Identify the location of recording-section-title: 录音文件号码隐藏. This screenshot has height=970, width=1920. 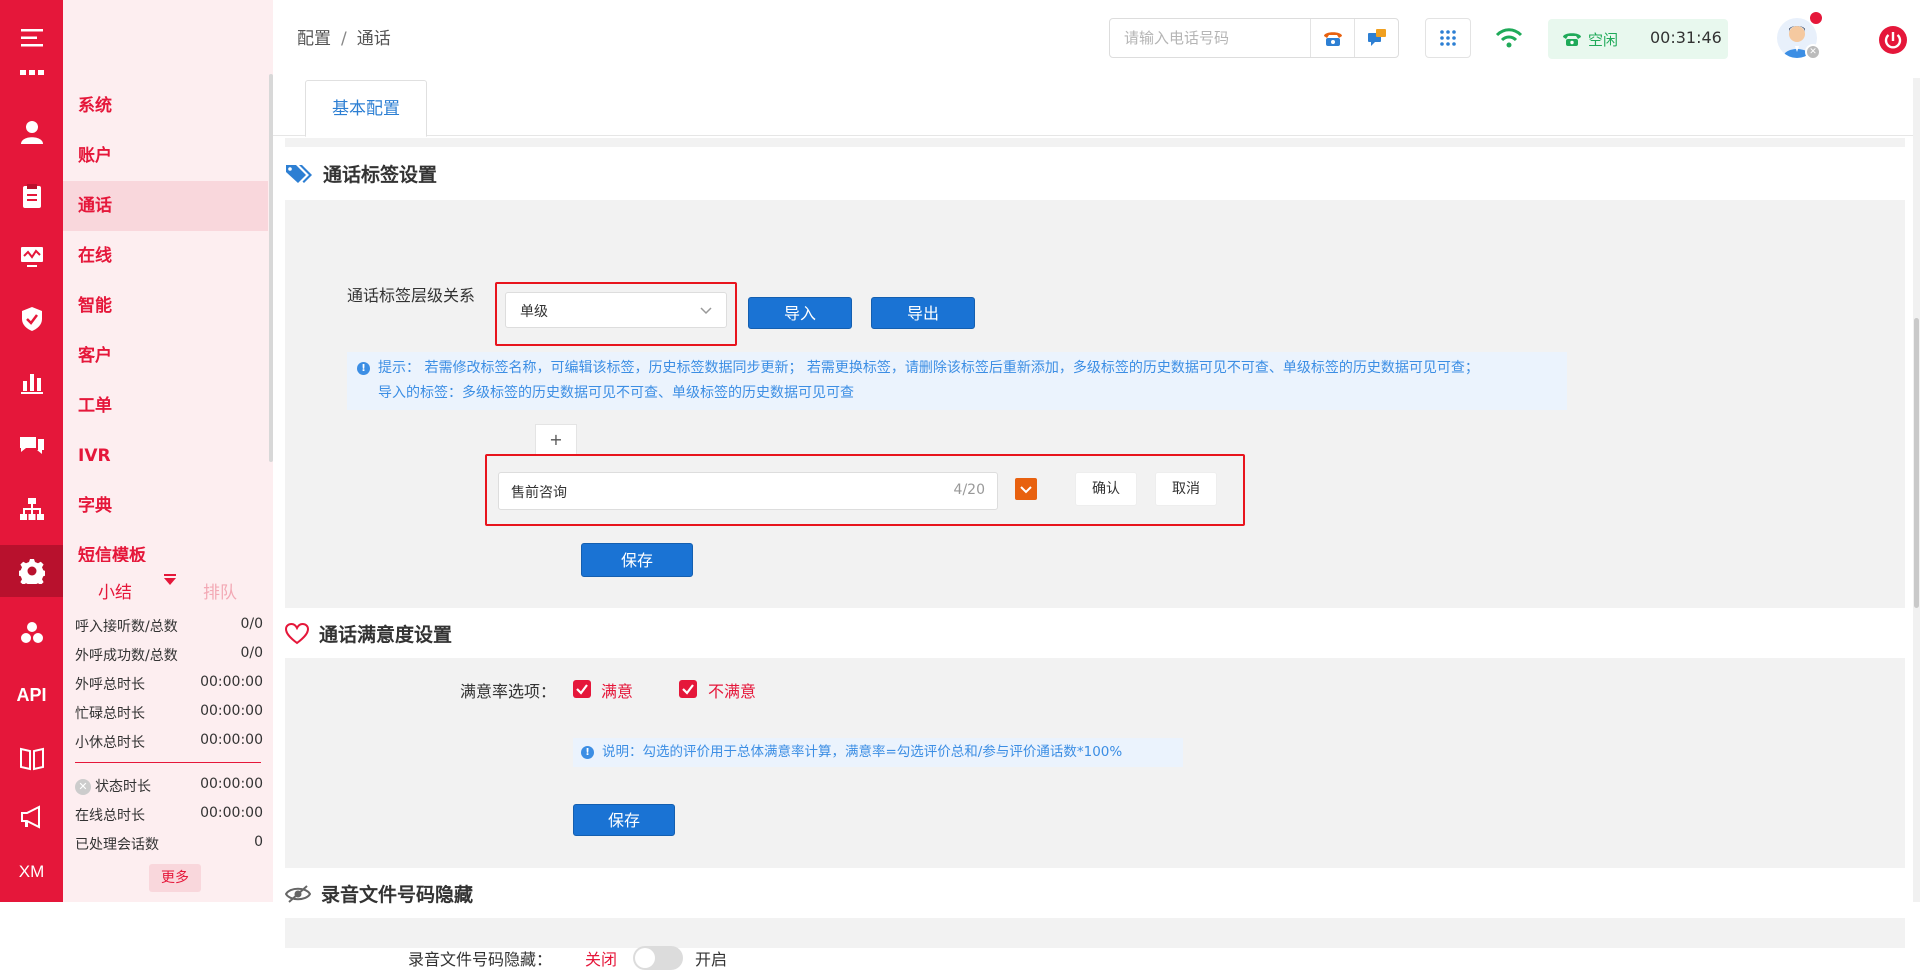
(379, 893).